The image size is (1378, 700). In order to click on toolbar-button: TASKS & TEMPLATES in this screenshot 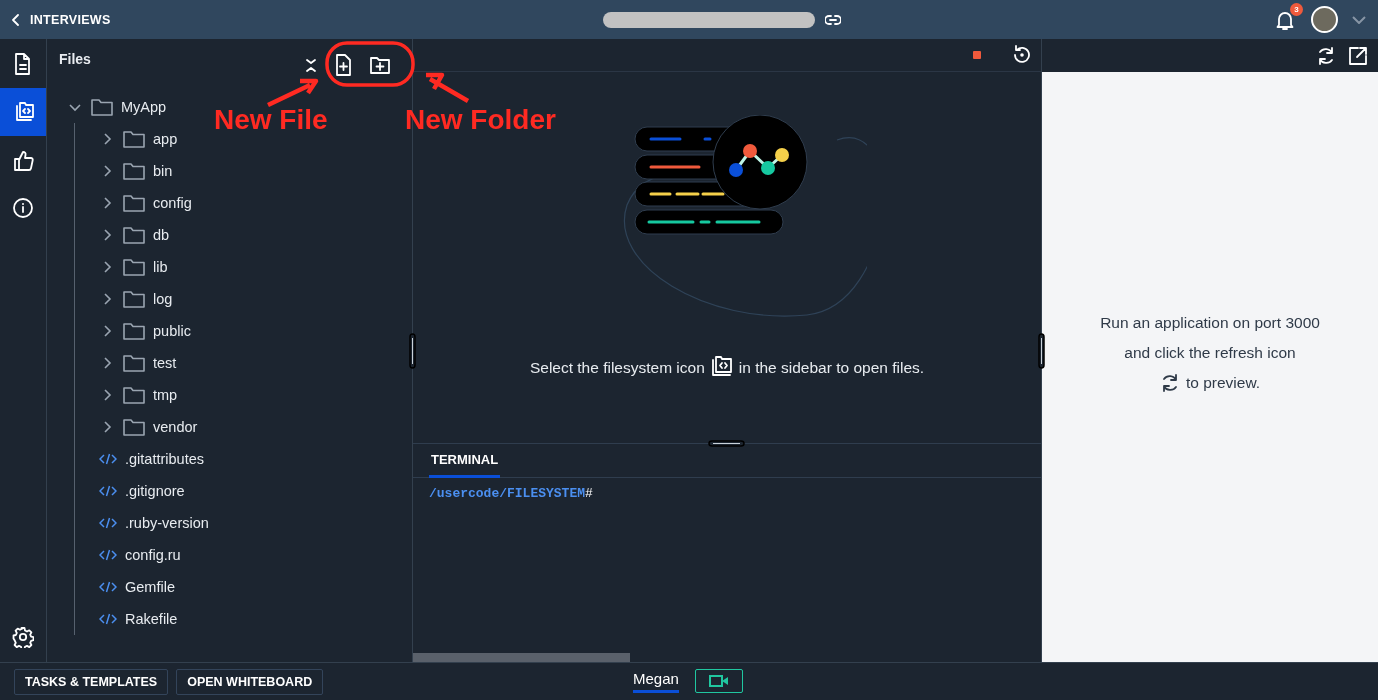, I will do `click(91, 681)`.